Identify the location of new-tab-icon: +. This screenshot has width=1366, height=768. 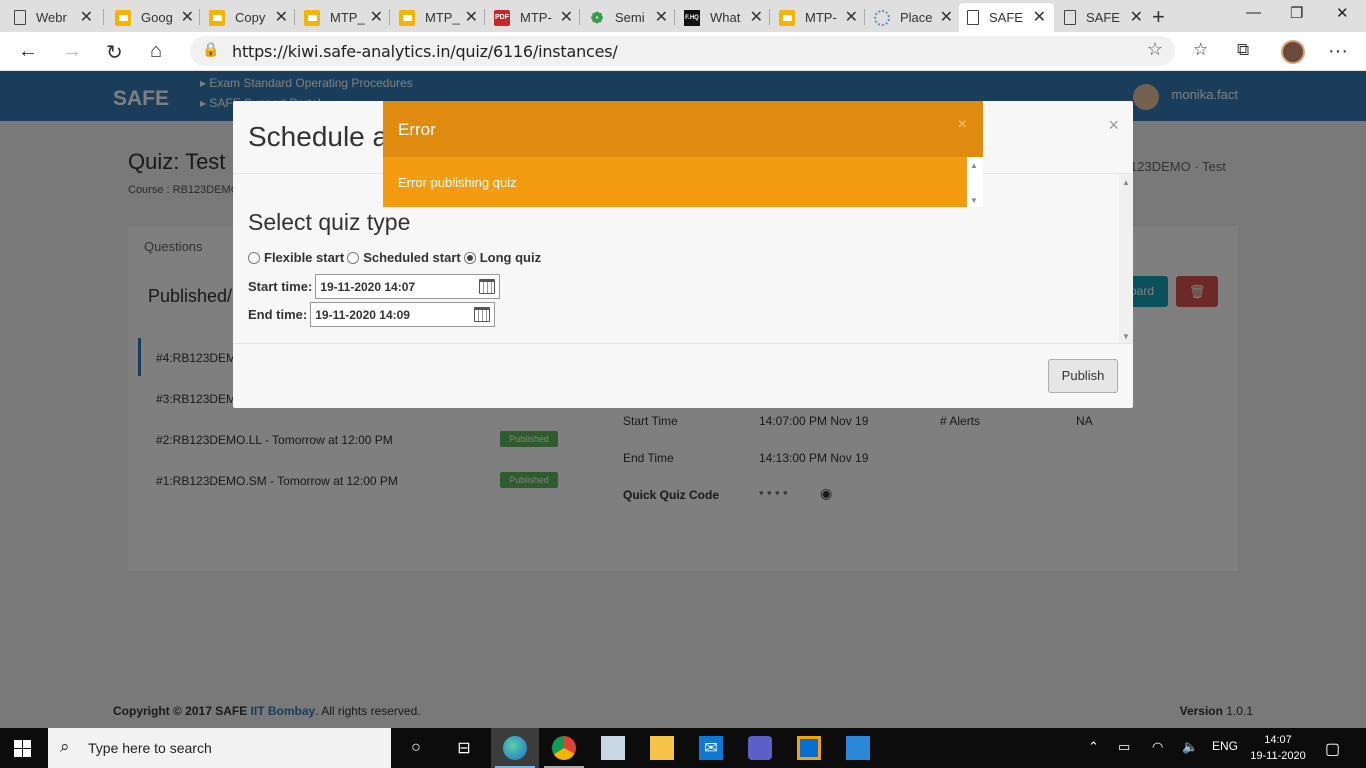
(1158, 17).